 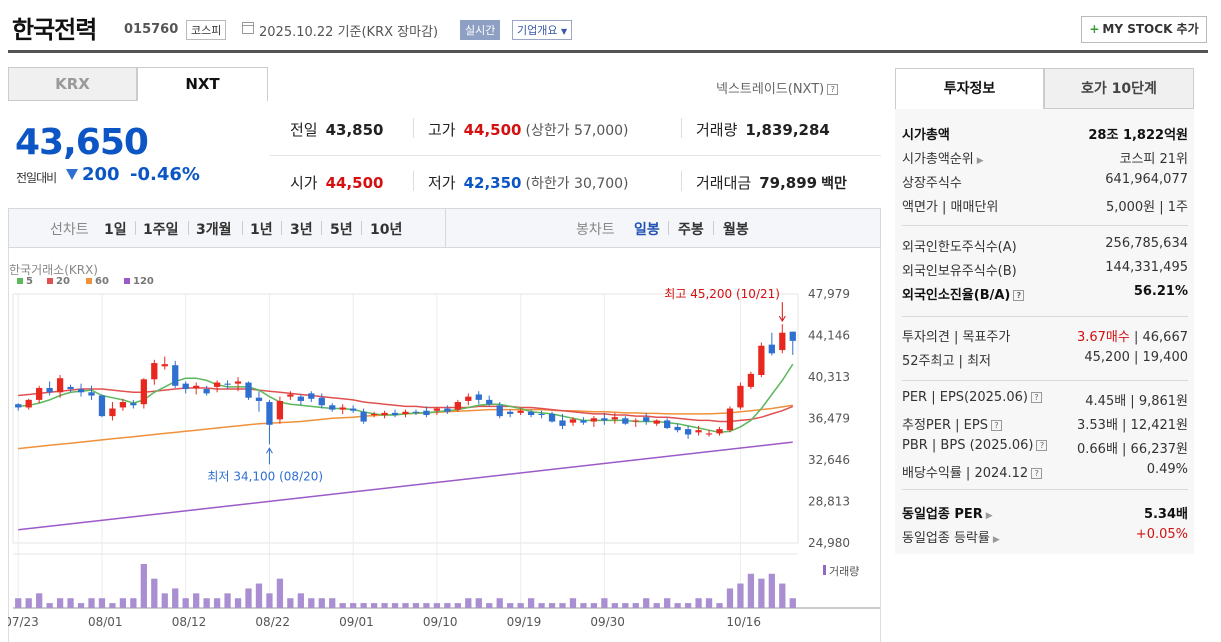 I want to click on high-price: 고가 44,500 (상한가 57,000), so click(x=528, y=129).